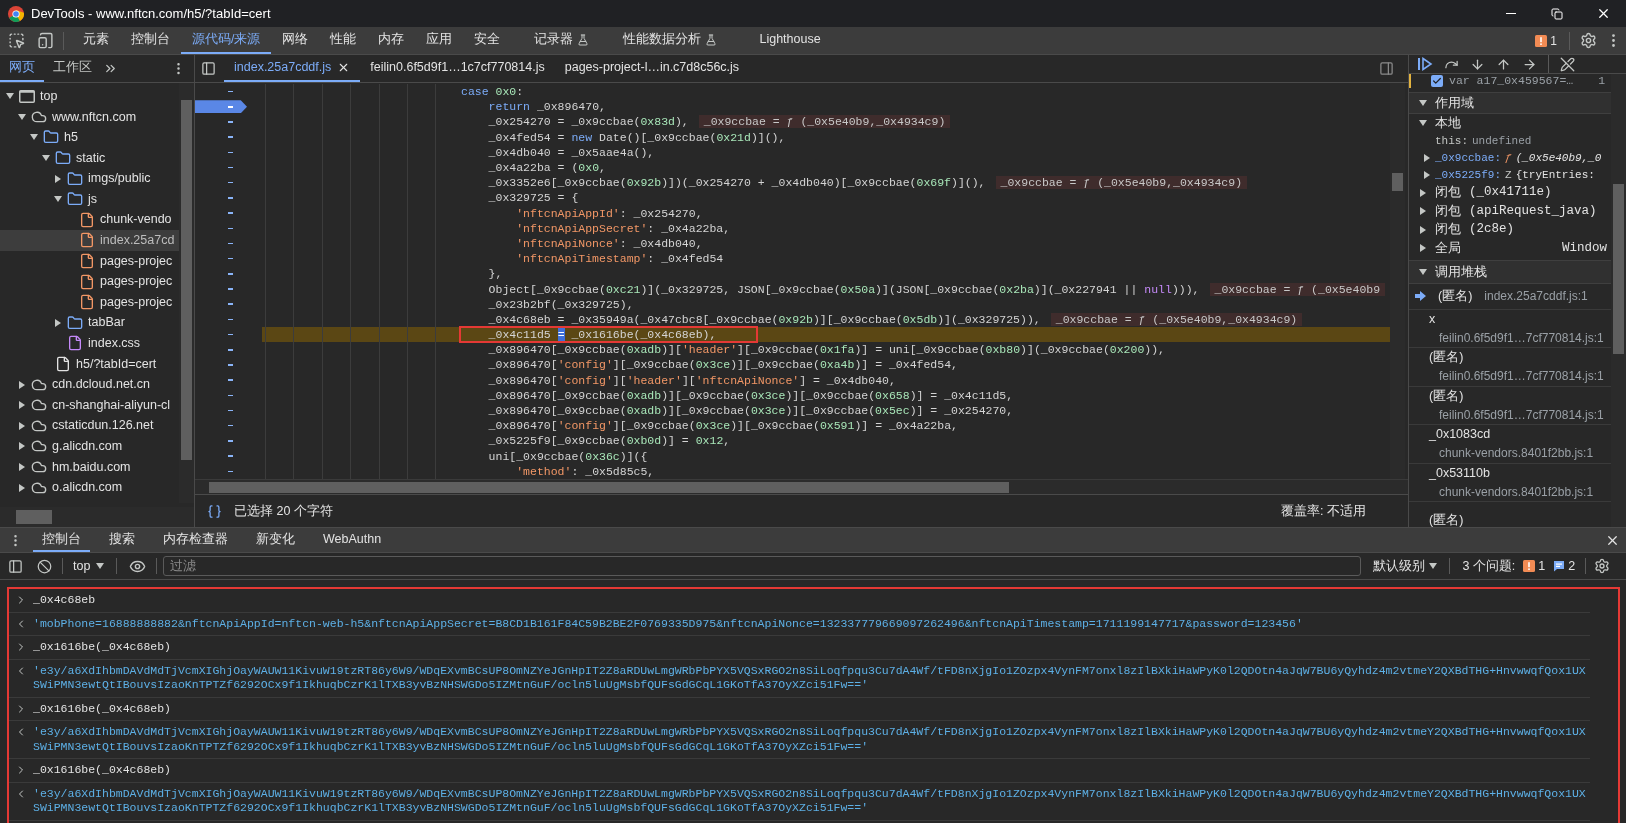 Image resolution: width=1626 pixels, height=823 pixels. I want to click on section-header: 调用堆栈, so click(1510, 271).